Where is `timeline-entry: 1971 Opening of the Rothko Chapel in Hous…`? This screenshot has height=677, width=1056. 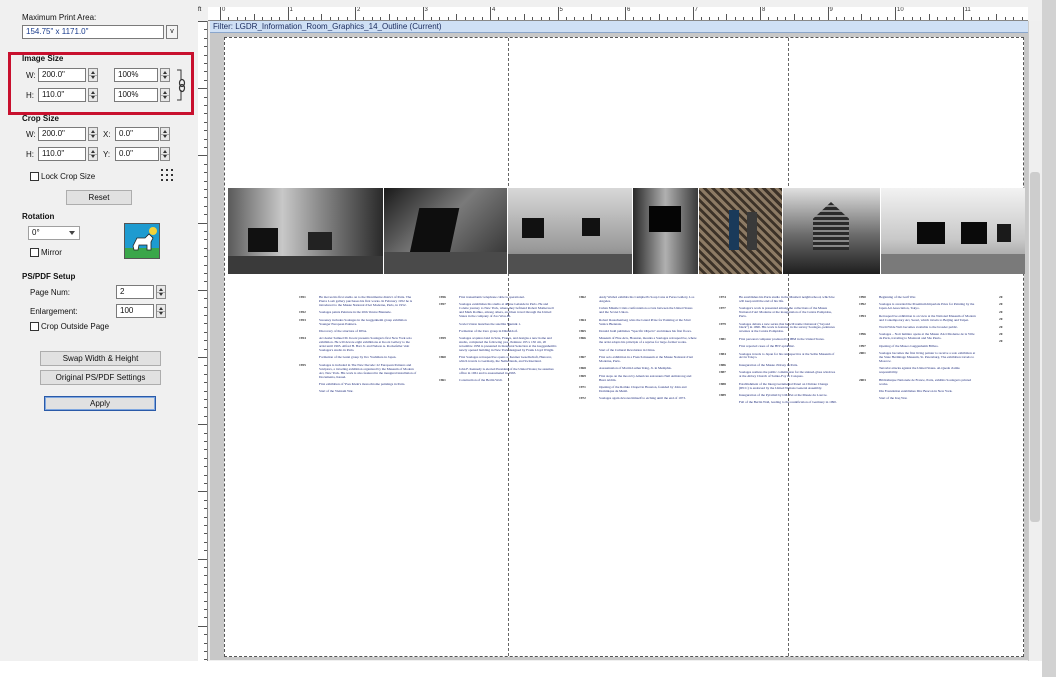
timeline-entry: 1971 Opening of the Rothko Chapel in Hous… is located at coordinates (638, 389).